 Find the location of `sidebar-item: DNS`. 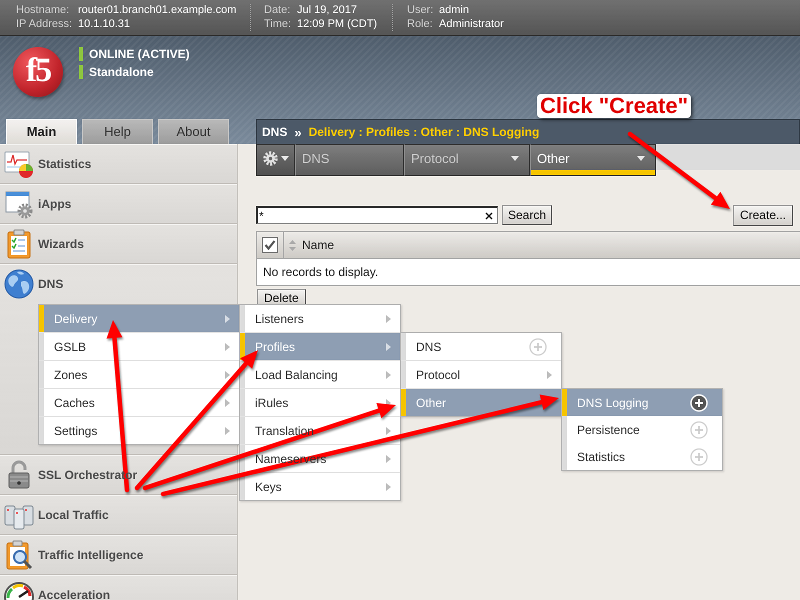

sidebar-item: DNS is located at coordinates (118, 284).